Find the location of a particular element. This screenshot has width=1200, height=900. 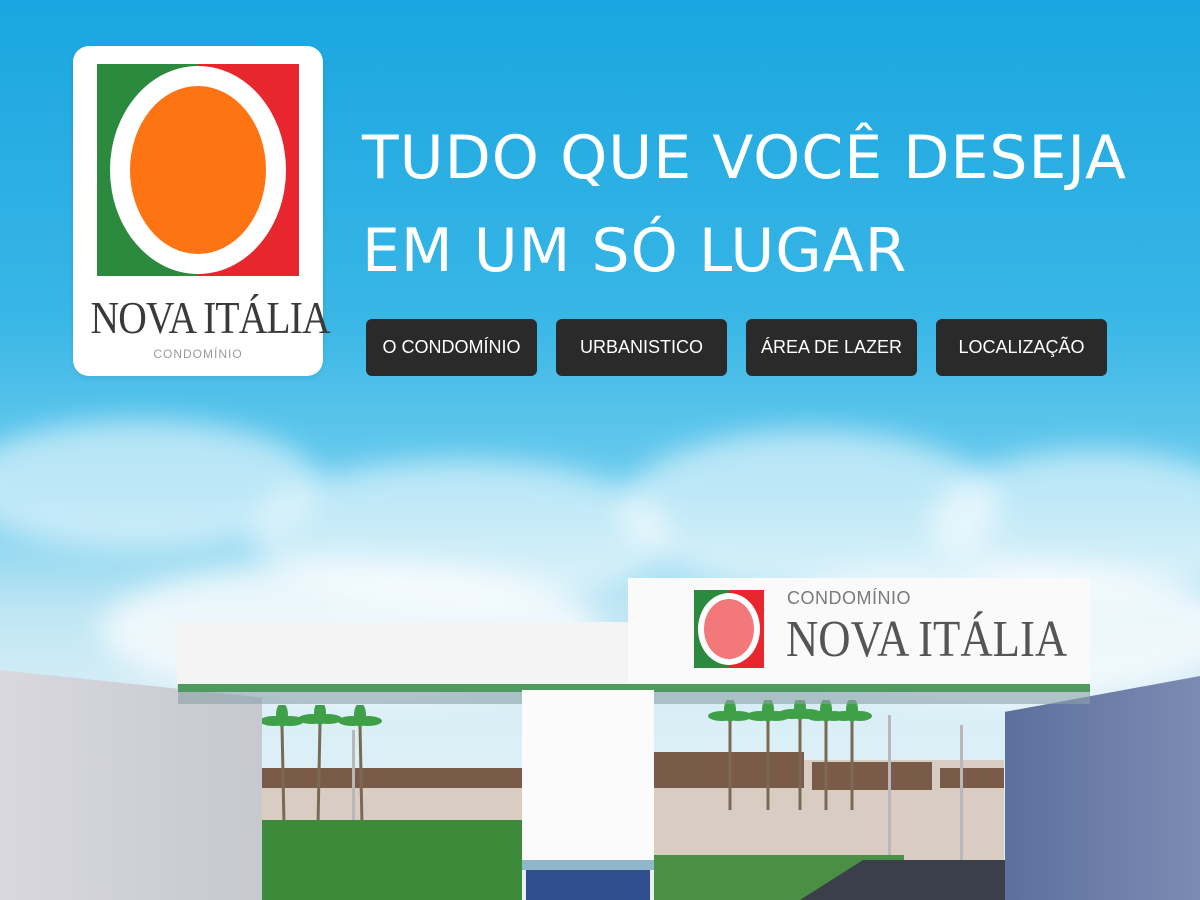

hero-headline: TUDO QUE VOCÊ DESEJA EM UM SÓ LUGAR is located at coordinates (772, 205).